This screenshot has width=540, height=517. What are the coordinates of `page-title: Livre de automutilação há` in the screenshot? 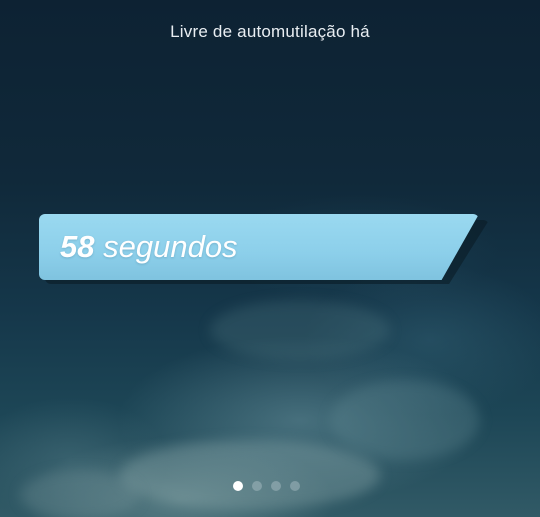 It's located at (270, 31).